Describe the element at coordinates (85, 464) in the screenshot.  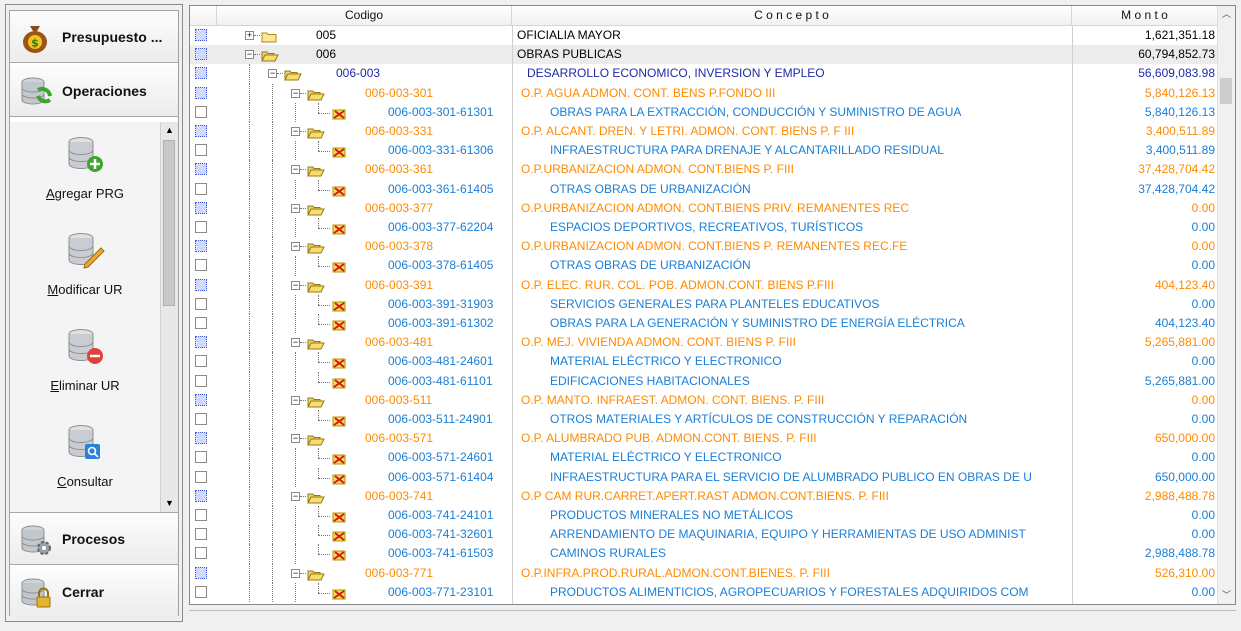
I see `consultar-button: Consultar` at that location.